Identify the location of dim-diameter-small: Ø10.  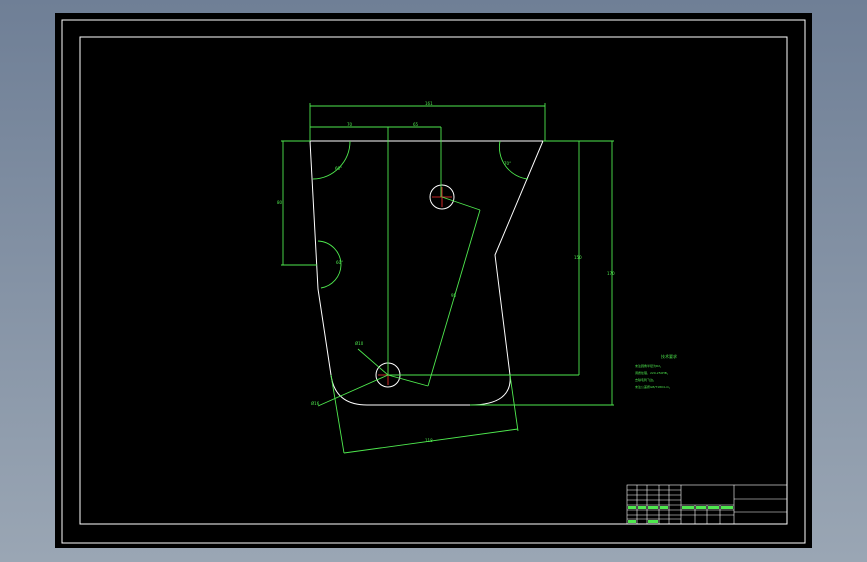
(359, 343).